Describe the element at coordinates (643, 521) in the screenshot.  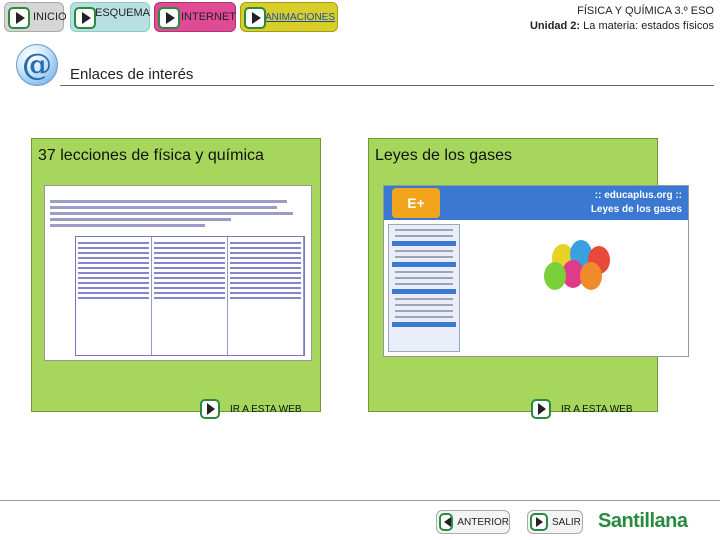
I see `santillana-logo: Santillana` at that location.